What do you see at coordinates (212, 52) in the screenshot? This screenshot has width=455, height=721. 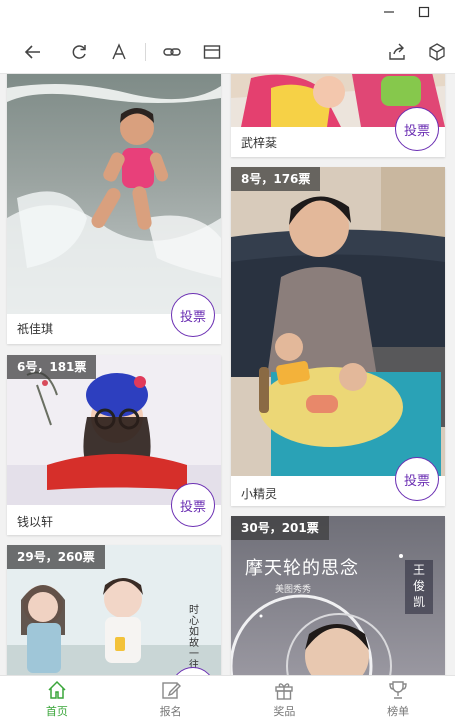 I see `window-icon` at bounding box center [212, 52].